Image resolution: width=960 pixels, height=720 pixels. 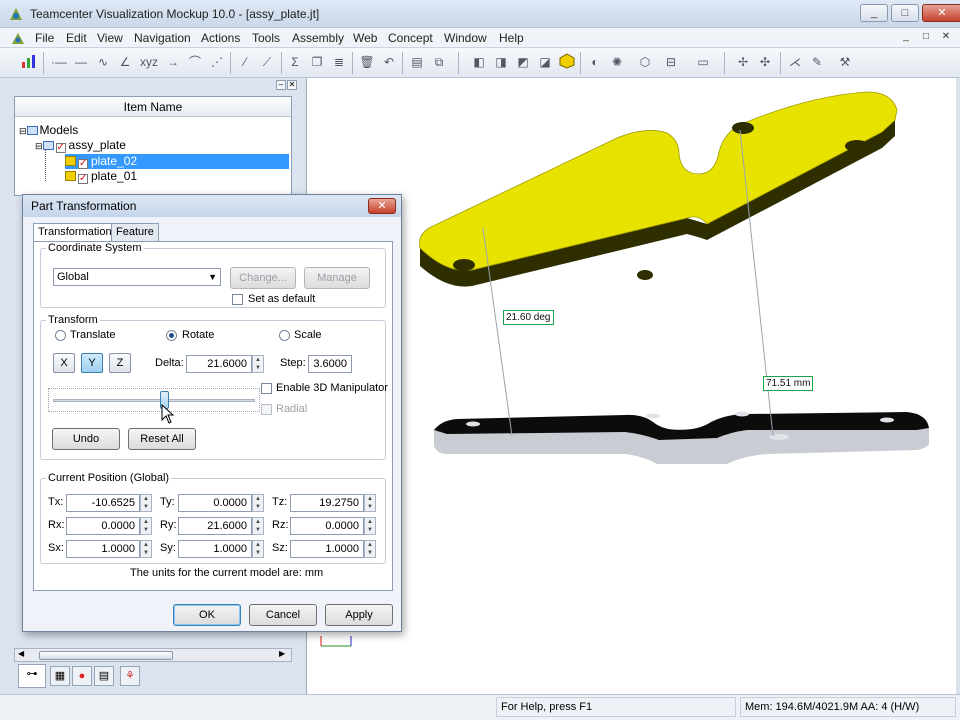 What do you see at coordinates (479, 62) in the screenshot?
I see `cube-view-front-icon: ◧` at bounding box center [479, 62].